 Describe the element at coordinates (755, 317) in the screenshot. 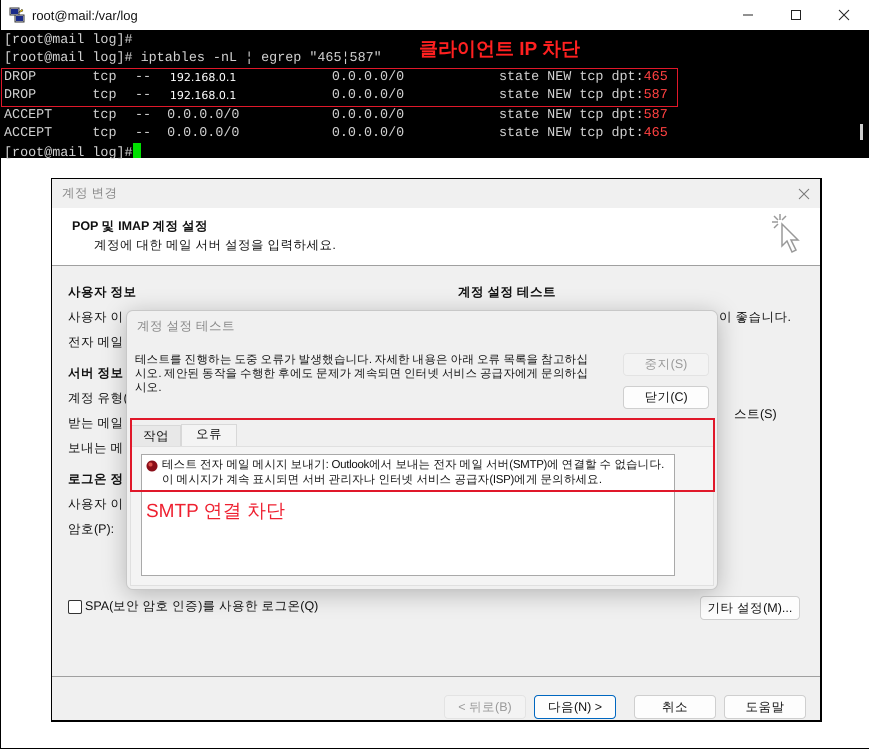

I see `field-label: 이 좋습니다.` at that location.